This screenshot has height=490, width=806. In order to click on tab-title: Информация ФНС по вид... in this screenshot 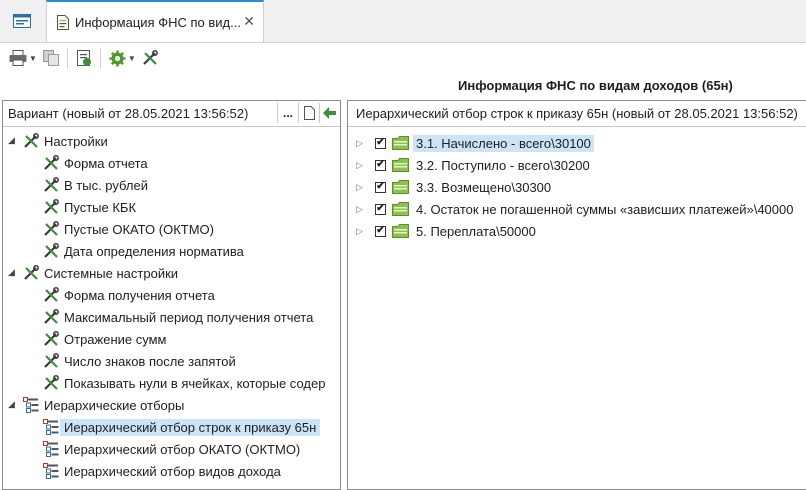, I will do `click(158, 22)`.